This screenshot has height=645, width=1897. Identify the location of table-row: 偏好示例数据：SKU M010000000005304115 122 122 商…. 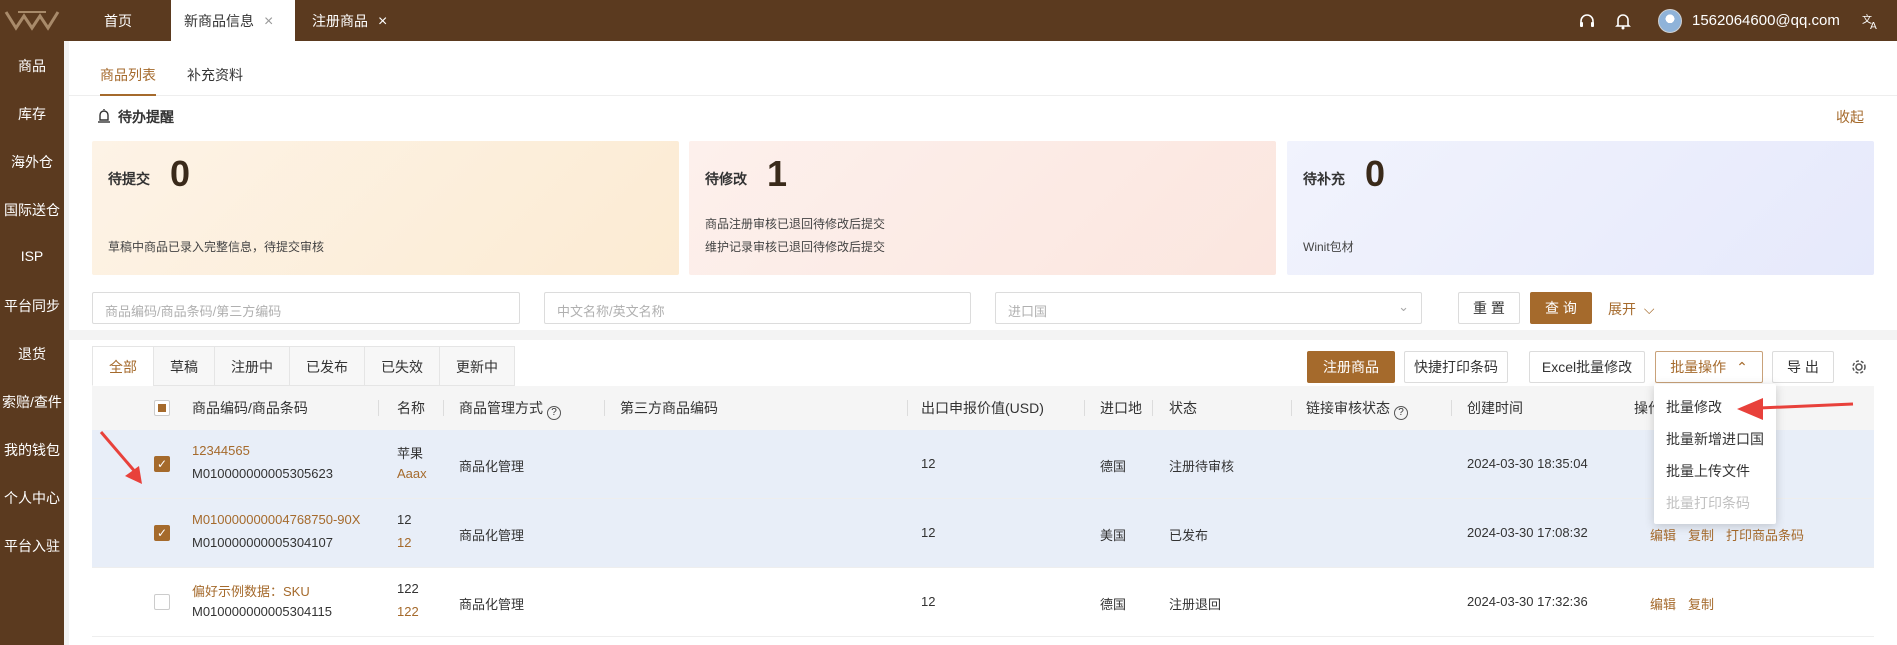
(983, 602).